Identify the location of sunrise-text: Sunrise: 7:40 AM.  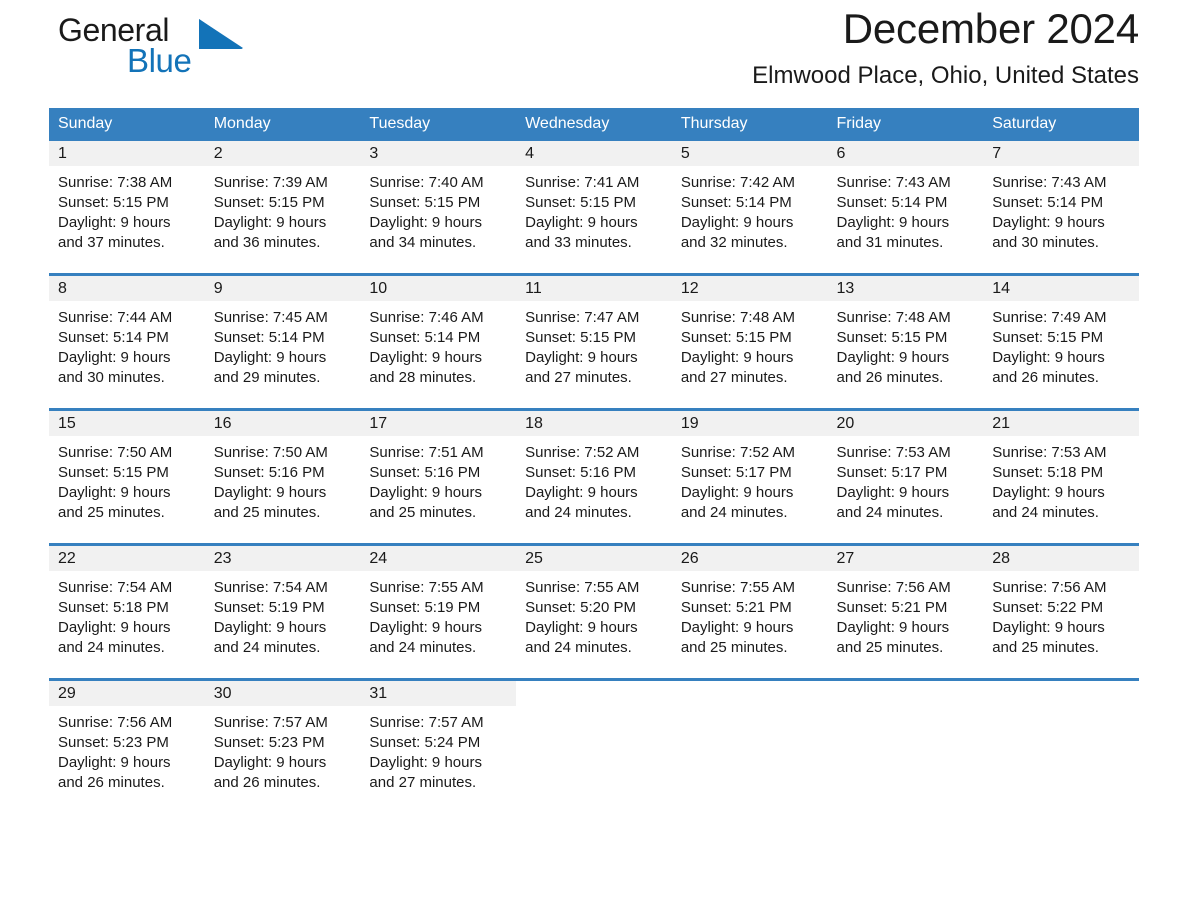
(426, 182).